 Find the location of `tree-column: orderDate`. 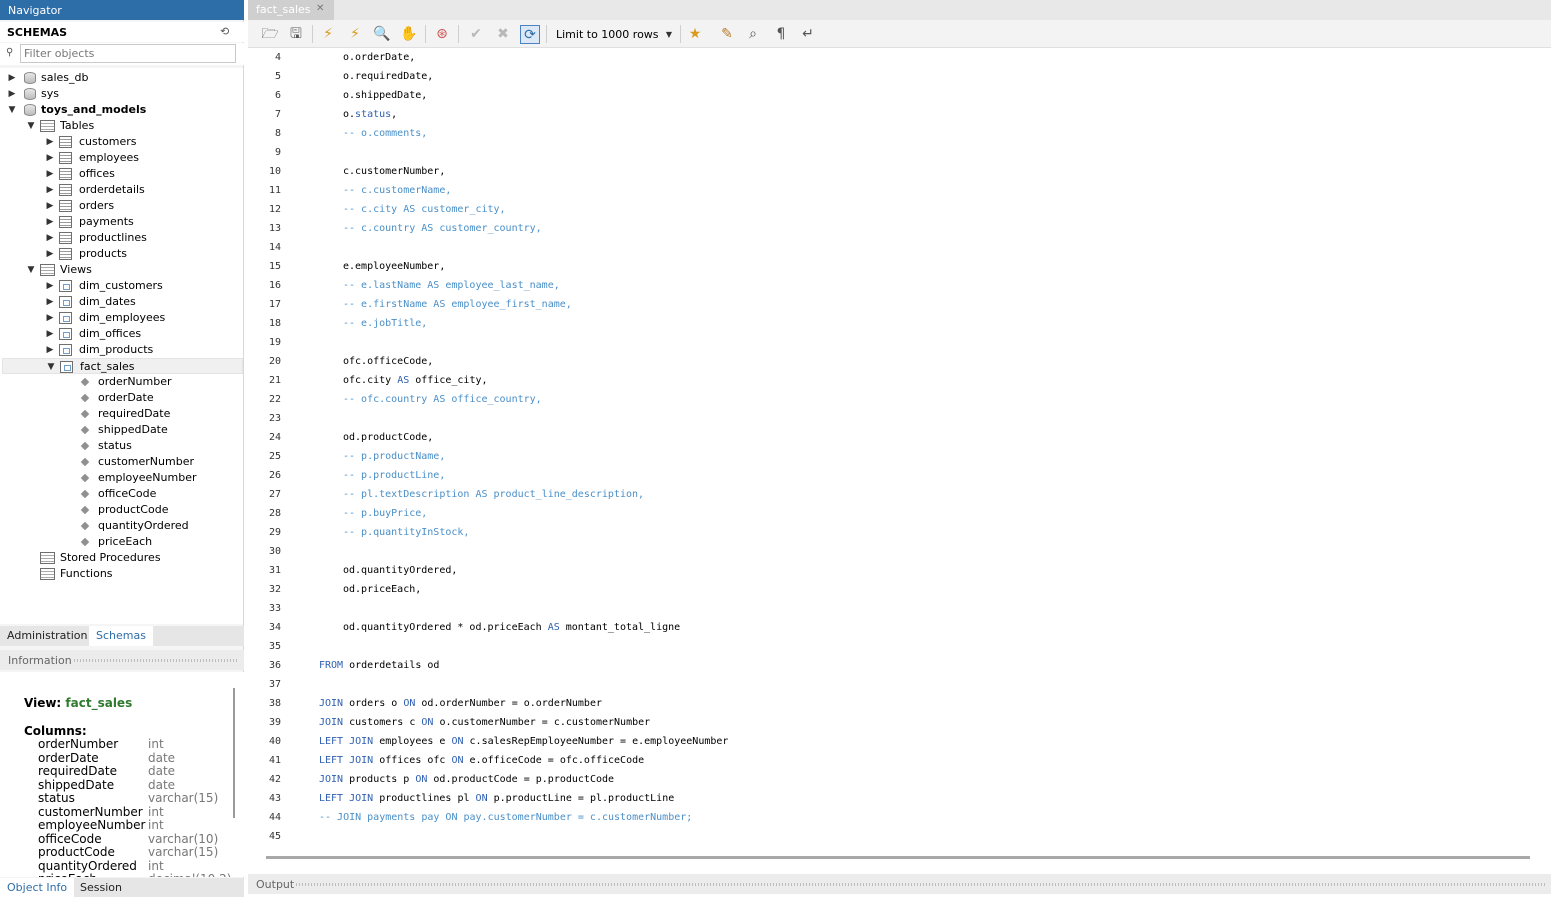

tree-column: orderDate is located at coordinates (121, 398).